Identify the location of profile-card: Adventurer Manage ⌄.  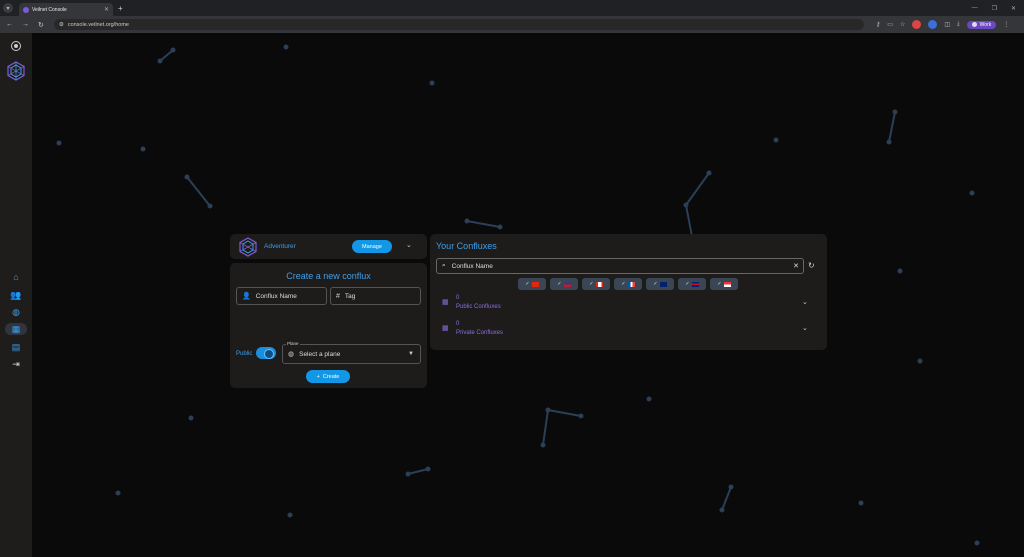
(328, 246).